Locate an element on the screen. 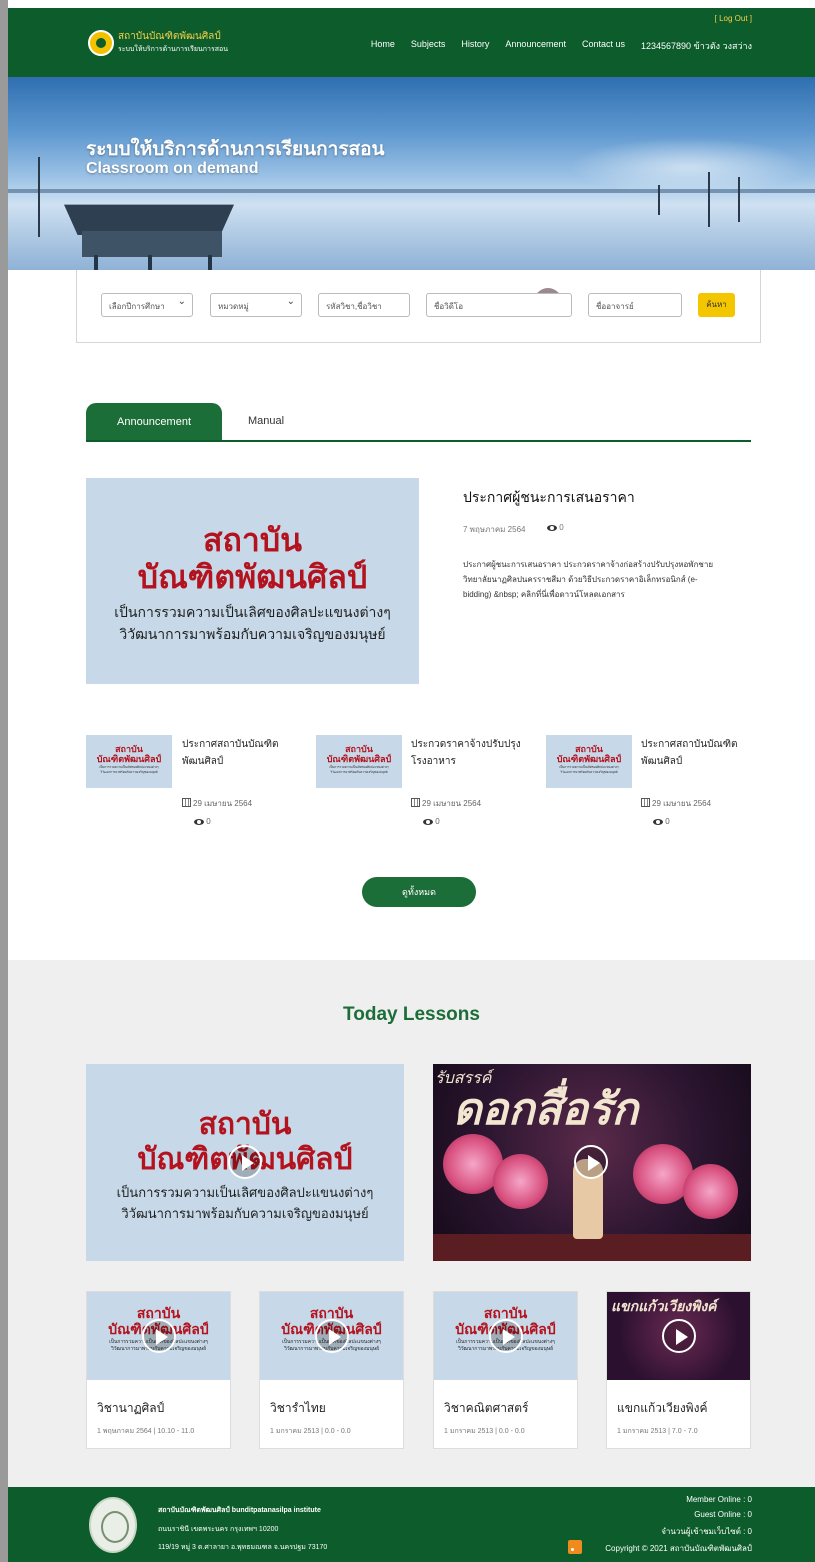 The width and height of the screenshot is (815, 1562). tab-announcement: Announcement is located at coordinates (154, 422).